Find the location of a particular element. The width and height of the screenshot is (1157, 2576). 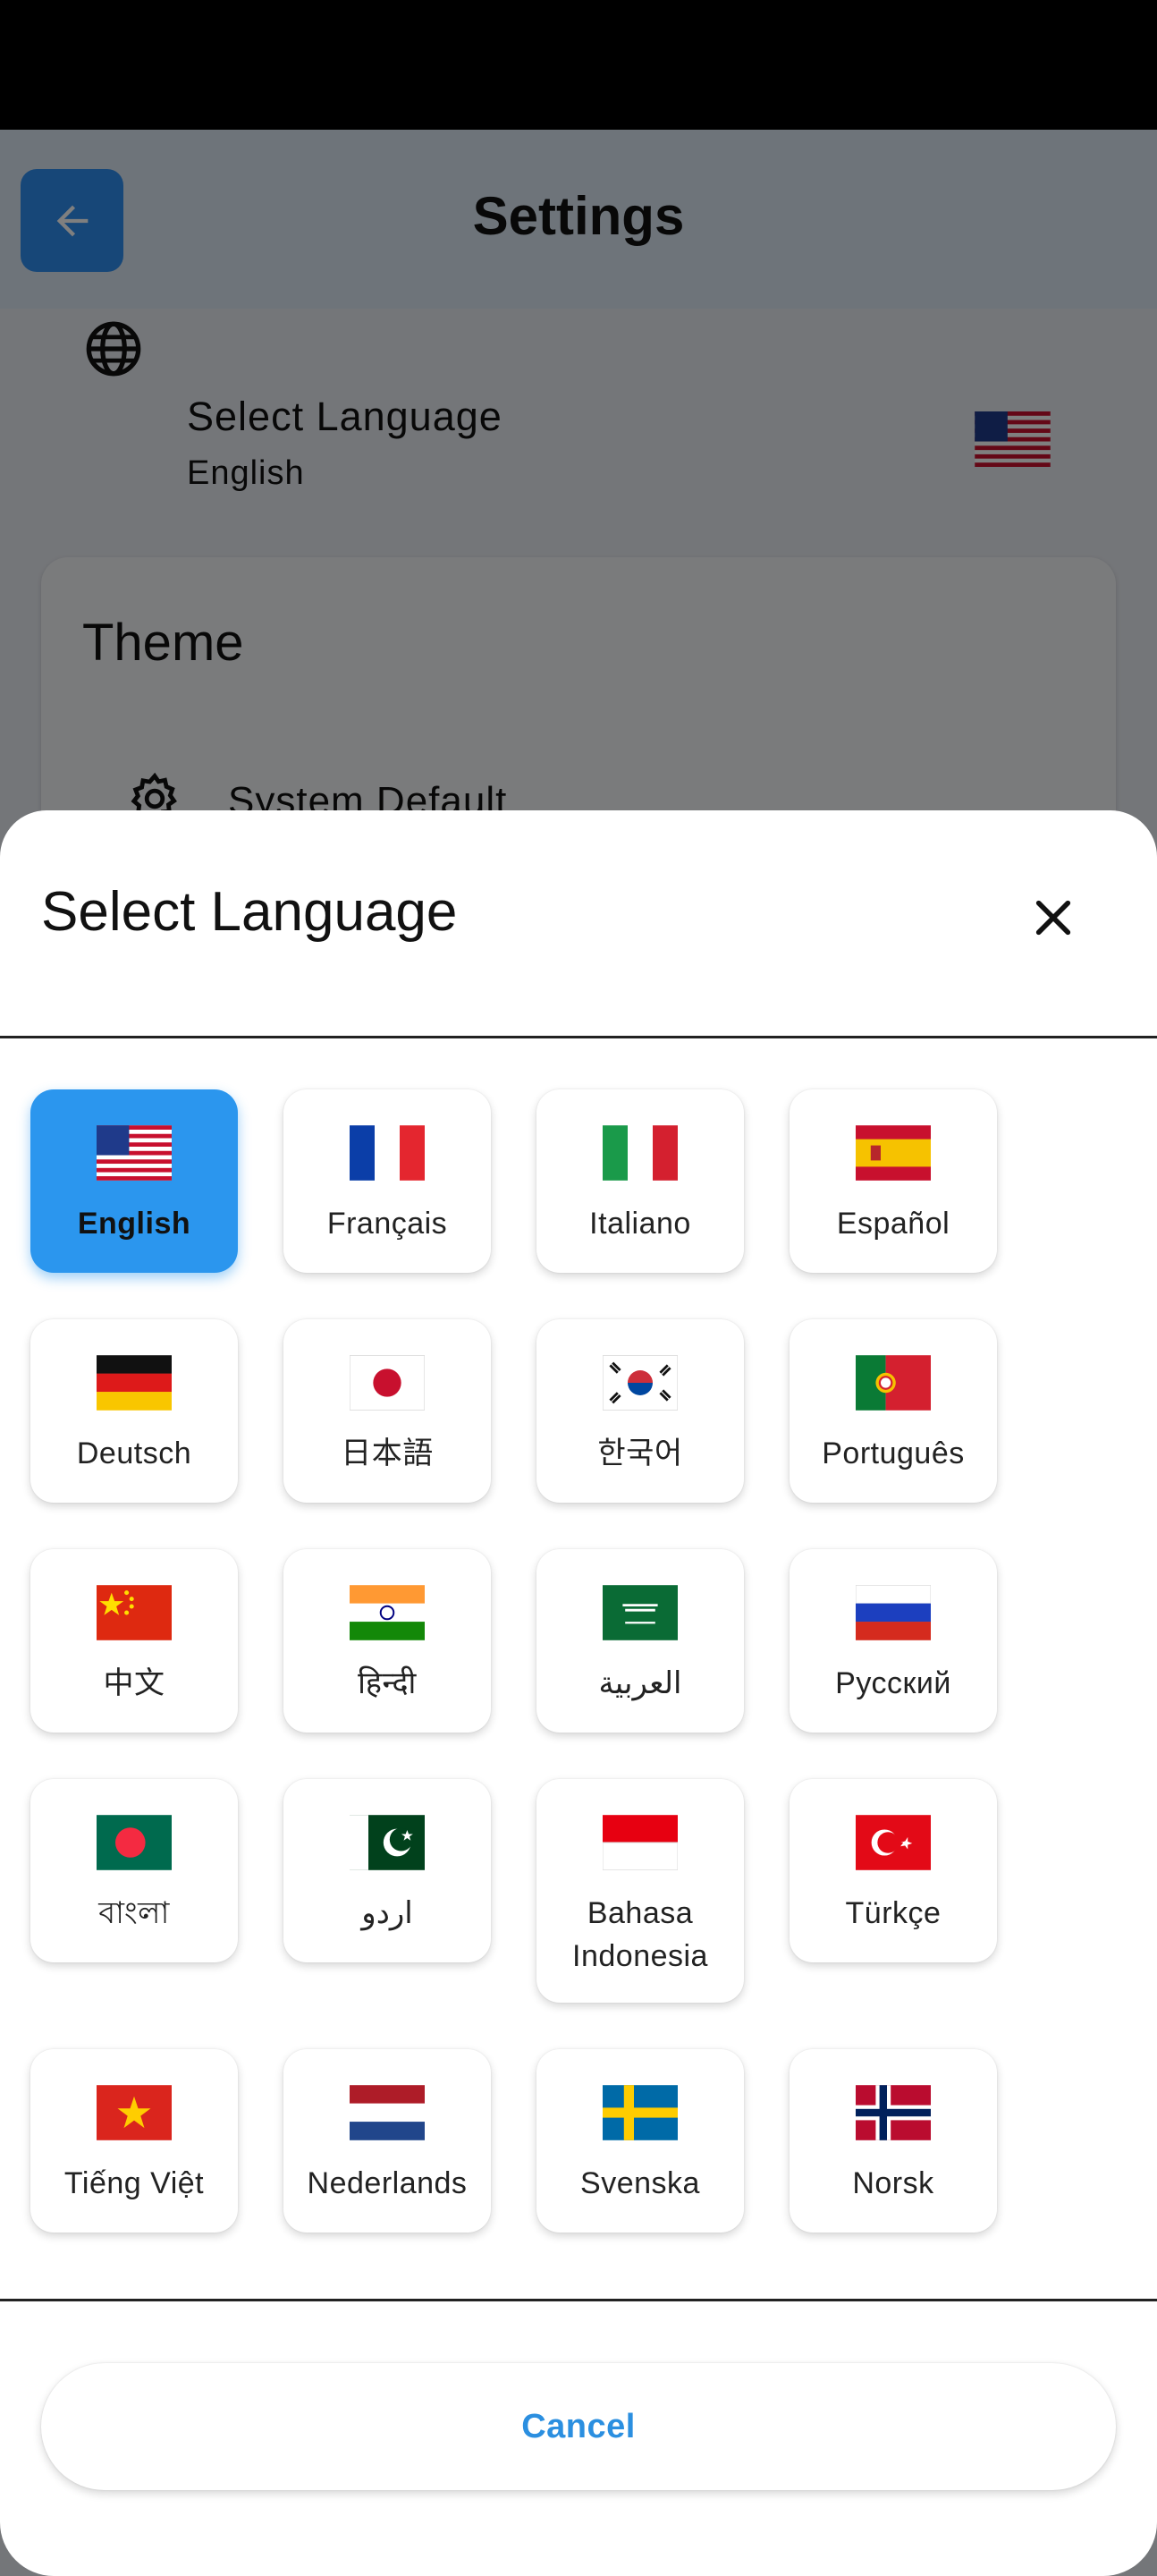

language-label: English is located at coordinates (134, 1224).